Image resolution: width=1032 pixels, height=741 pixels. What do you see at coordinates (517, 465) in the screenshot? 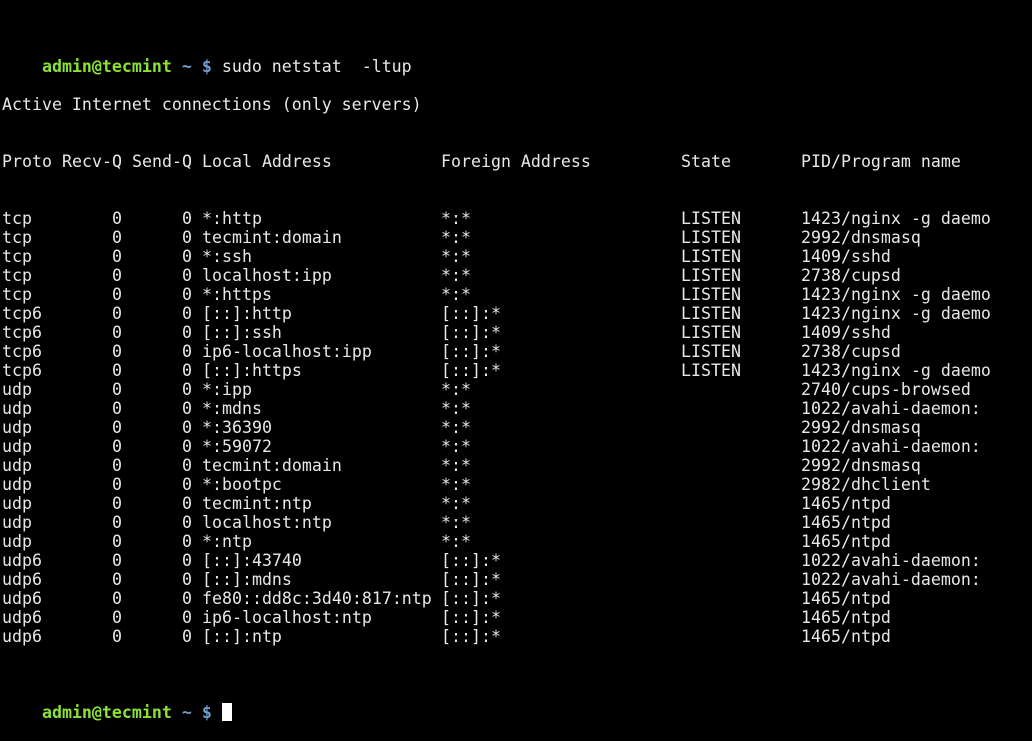
I see `table-row: udp 0 0 tecmint:domain *:* 2992/dnsmasq` at bounding box center [517, 465].